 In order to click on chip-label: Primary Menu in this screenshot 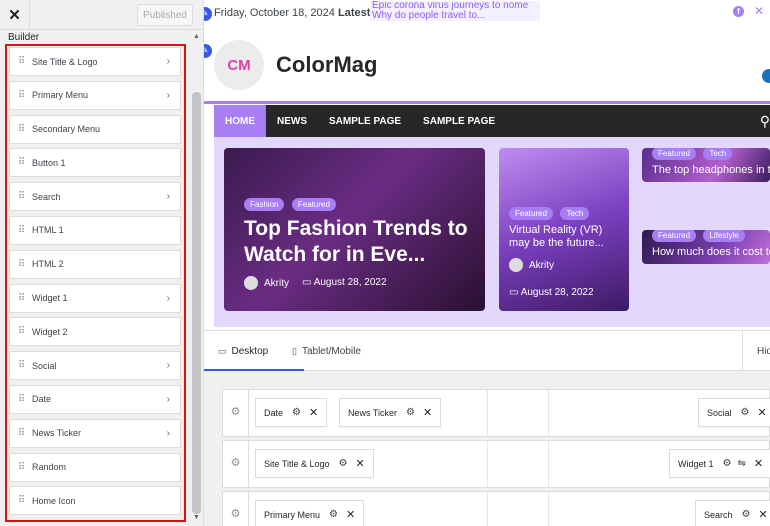, I will do `click(292, 514)`.